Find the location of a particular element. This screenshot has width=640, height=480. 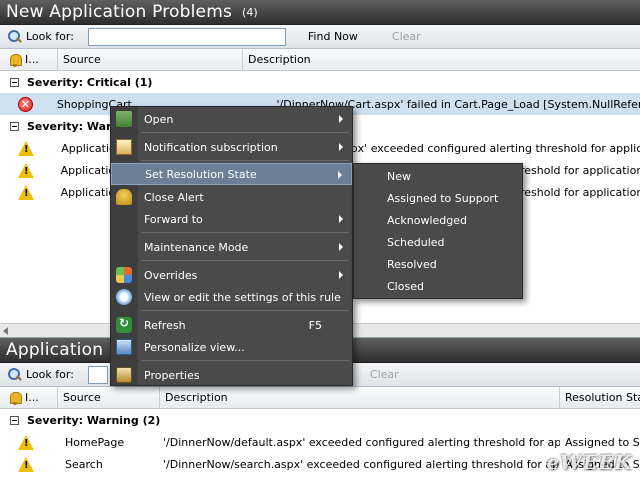

menu-item-set-resolution-state: Set Resolution State is located at coordinates (231, 174).